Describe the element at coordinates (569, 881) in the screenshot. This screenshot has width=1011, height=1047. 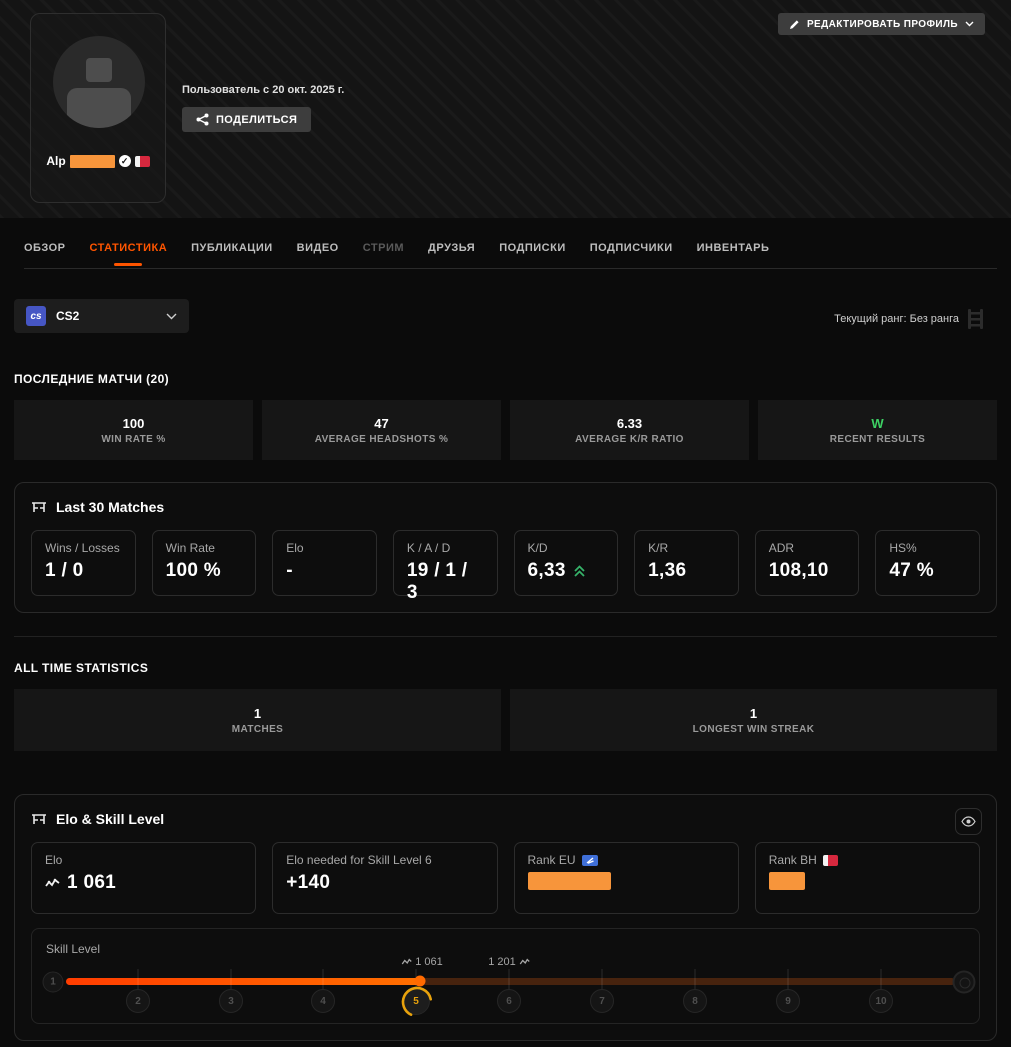
I see `redacted-rank-eu-block` at that location.